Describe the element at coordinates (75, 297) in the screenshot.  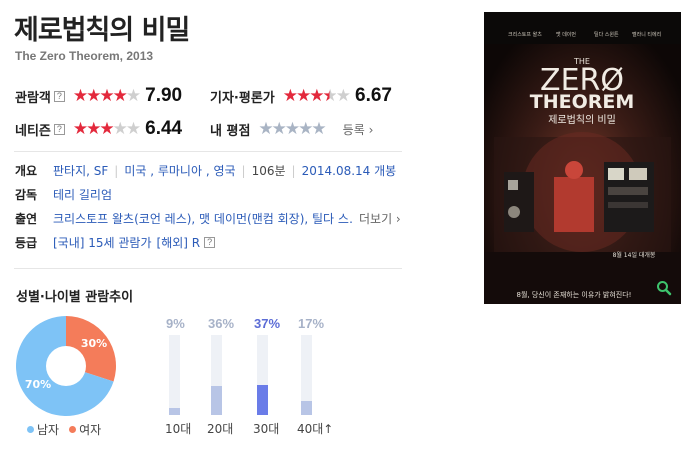
I see `section-title: 성별·나이별 관람추이` at that location.